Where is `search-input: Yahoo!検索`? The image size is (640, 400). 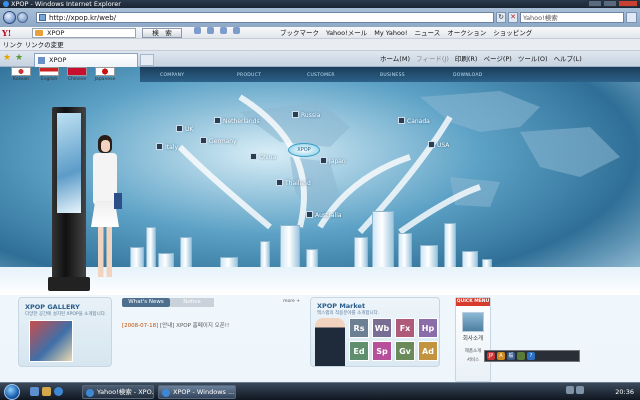
search-input: Yahoo!検索 is located at coordinates (572, 17).